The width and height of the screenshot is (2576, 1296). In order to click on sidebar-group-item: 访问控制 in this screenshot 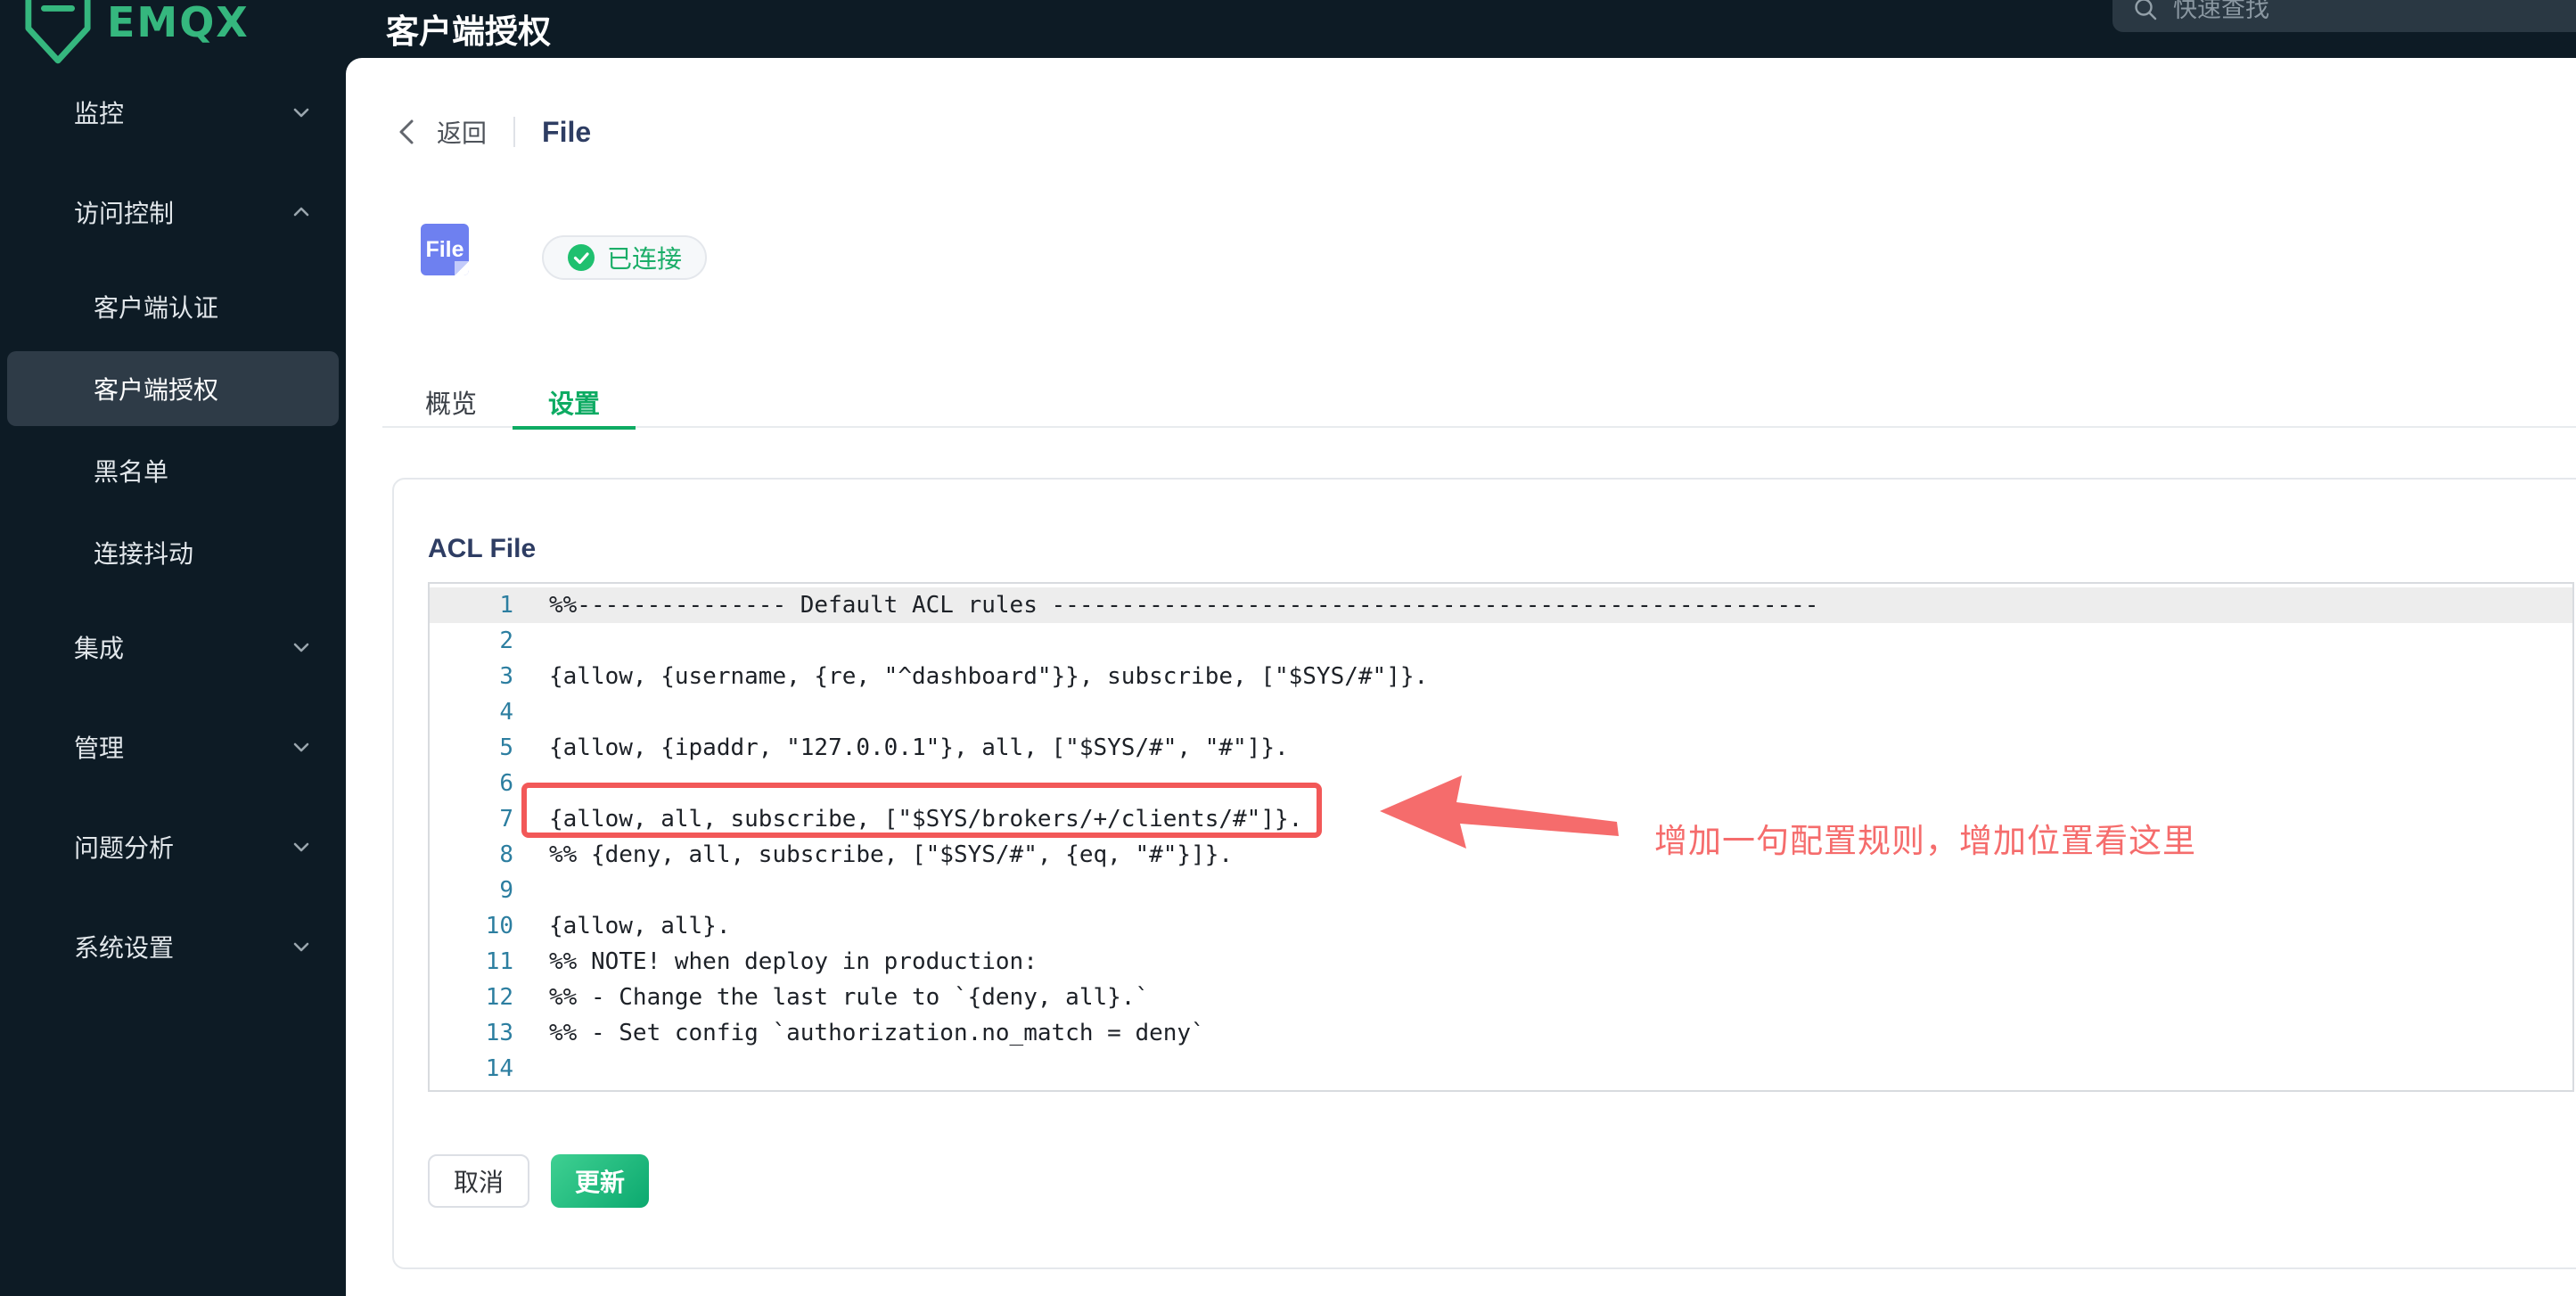, I will do `click(173, 212)`.